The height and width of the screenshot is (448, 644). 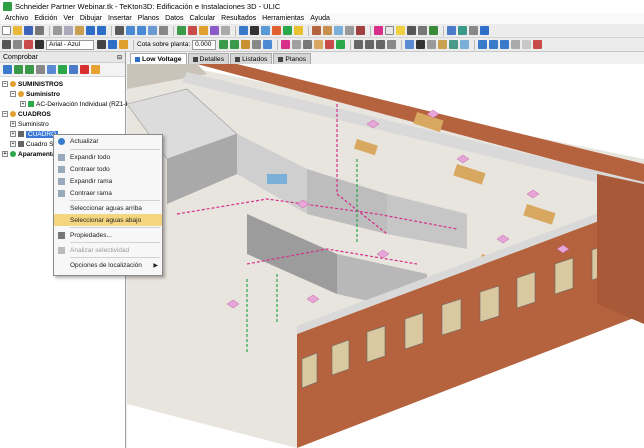 What do you see at coordinates (7, 69) in the screenshot?
I see `tree-refresh-icon` at bounding box center [7, 69].